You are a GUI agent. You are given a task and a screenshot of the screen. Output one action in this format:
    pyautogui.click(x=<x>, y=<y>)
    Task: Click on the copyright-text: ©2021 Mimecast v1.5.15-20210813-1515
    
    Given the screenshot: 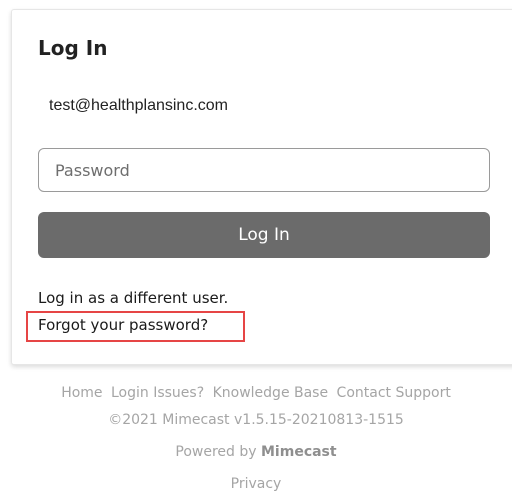 What is the action you would take?
    pyautogui.click(x=256, y=420)
    